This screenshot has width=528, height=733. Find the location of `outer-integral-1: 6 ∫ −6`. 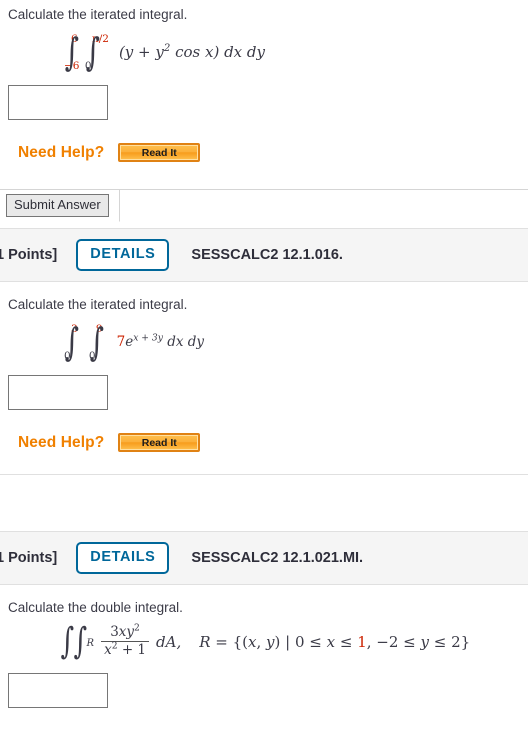

outer-integral-1: 6 ∫ −6 is located at coordinates (72, 52).